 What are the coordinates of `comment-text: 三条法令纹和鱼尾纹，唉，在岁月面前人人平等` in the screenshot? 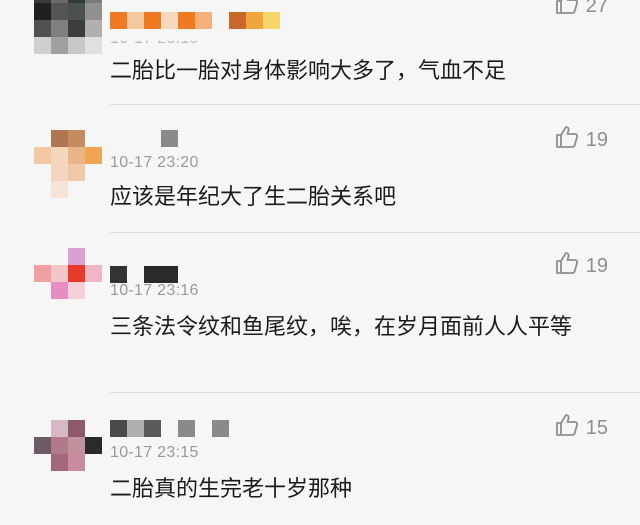 It's located at (341, 327).